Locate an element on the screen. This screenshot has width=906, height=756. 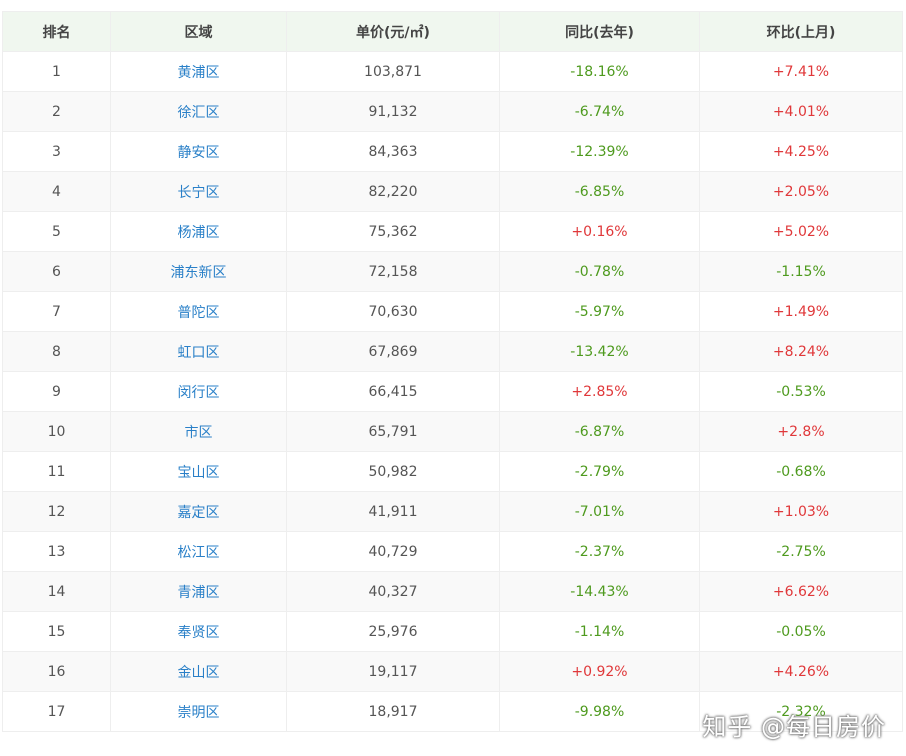
district-cell: 浦东新区 is located at coordinates (198, 271).